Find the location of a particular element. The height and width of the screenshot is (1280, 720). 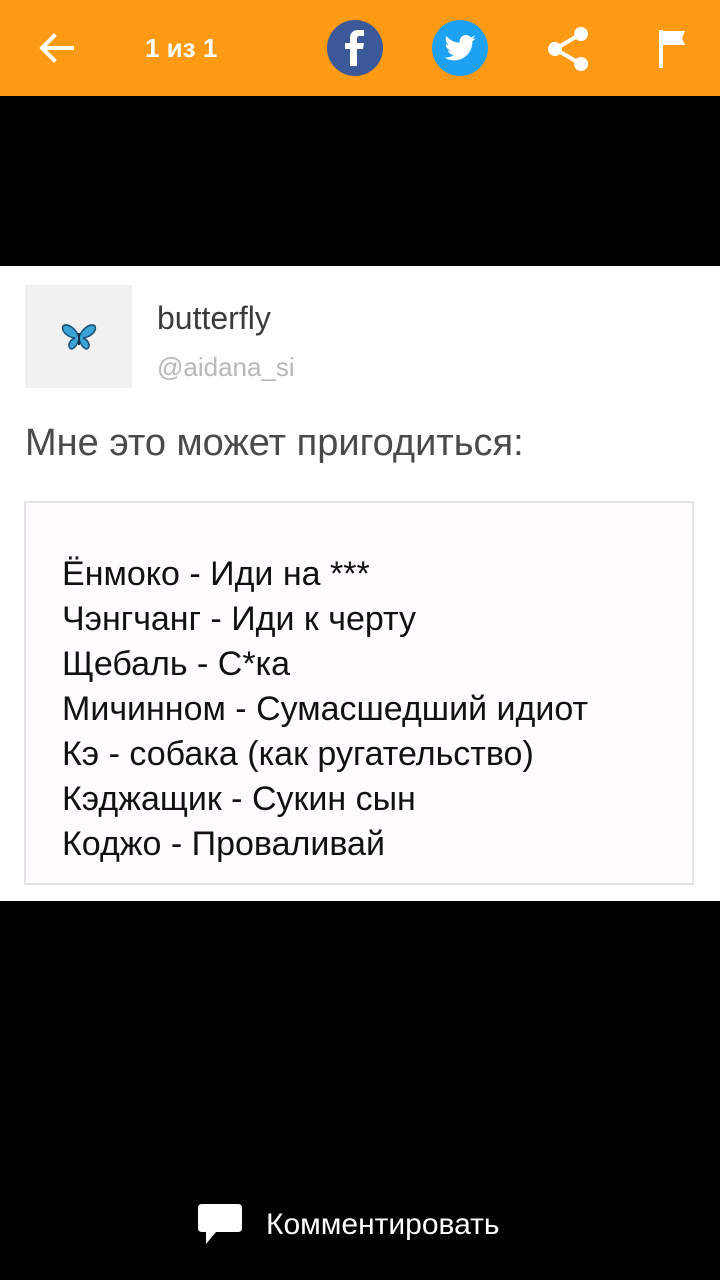

quote-line: Мичинном - Сумасшедший идиот is located at coordinates (325, 709).